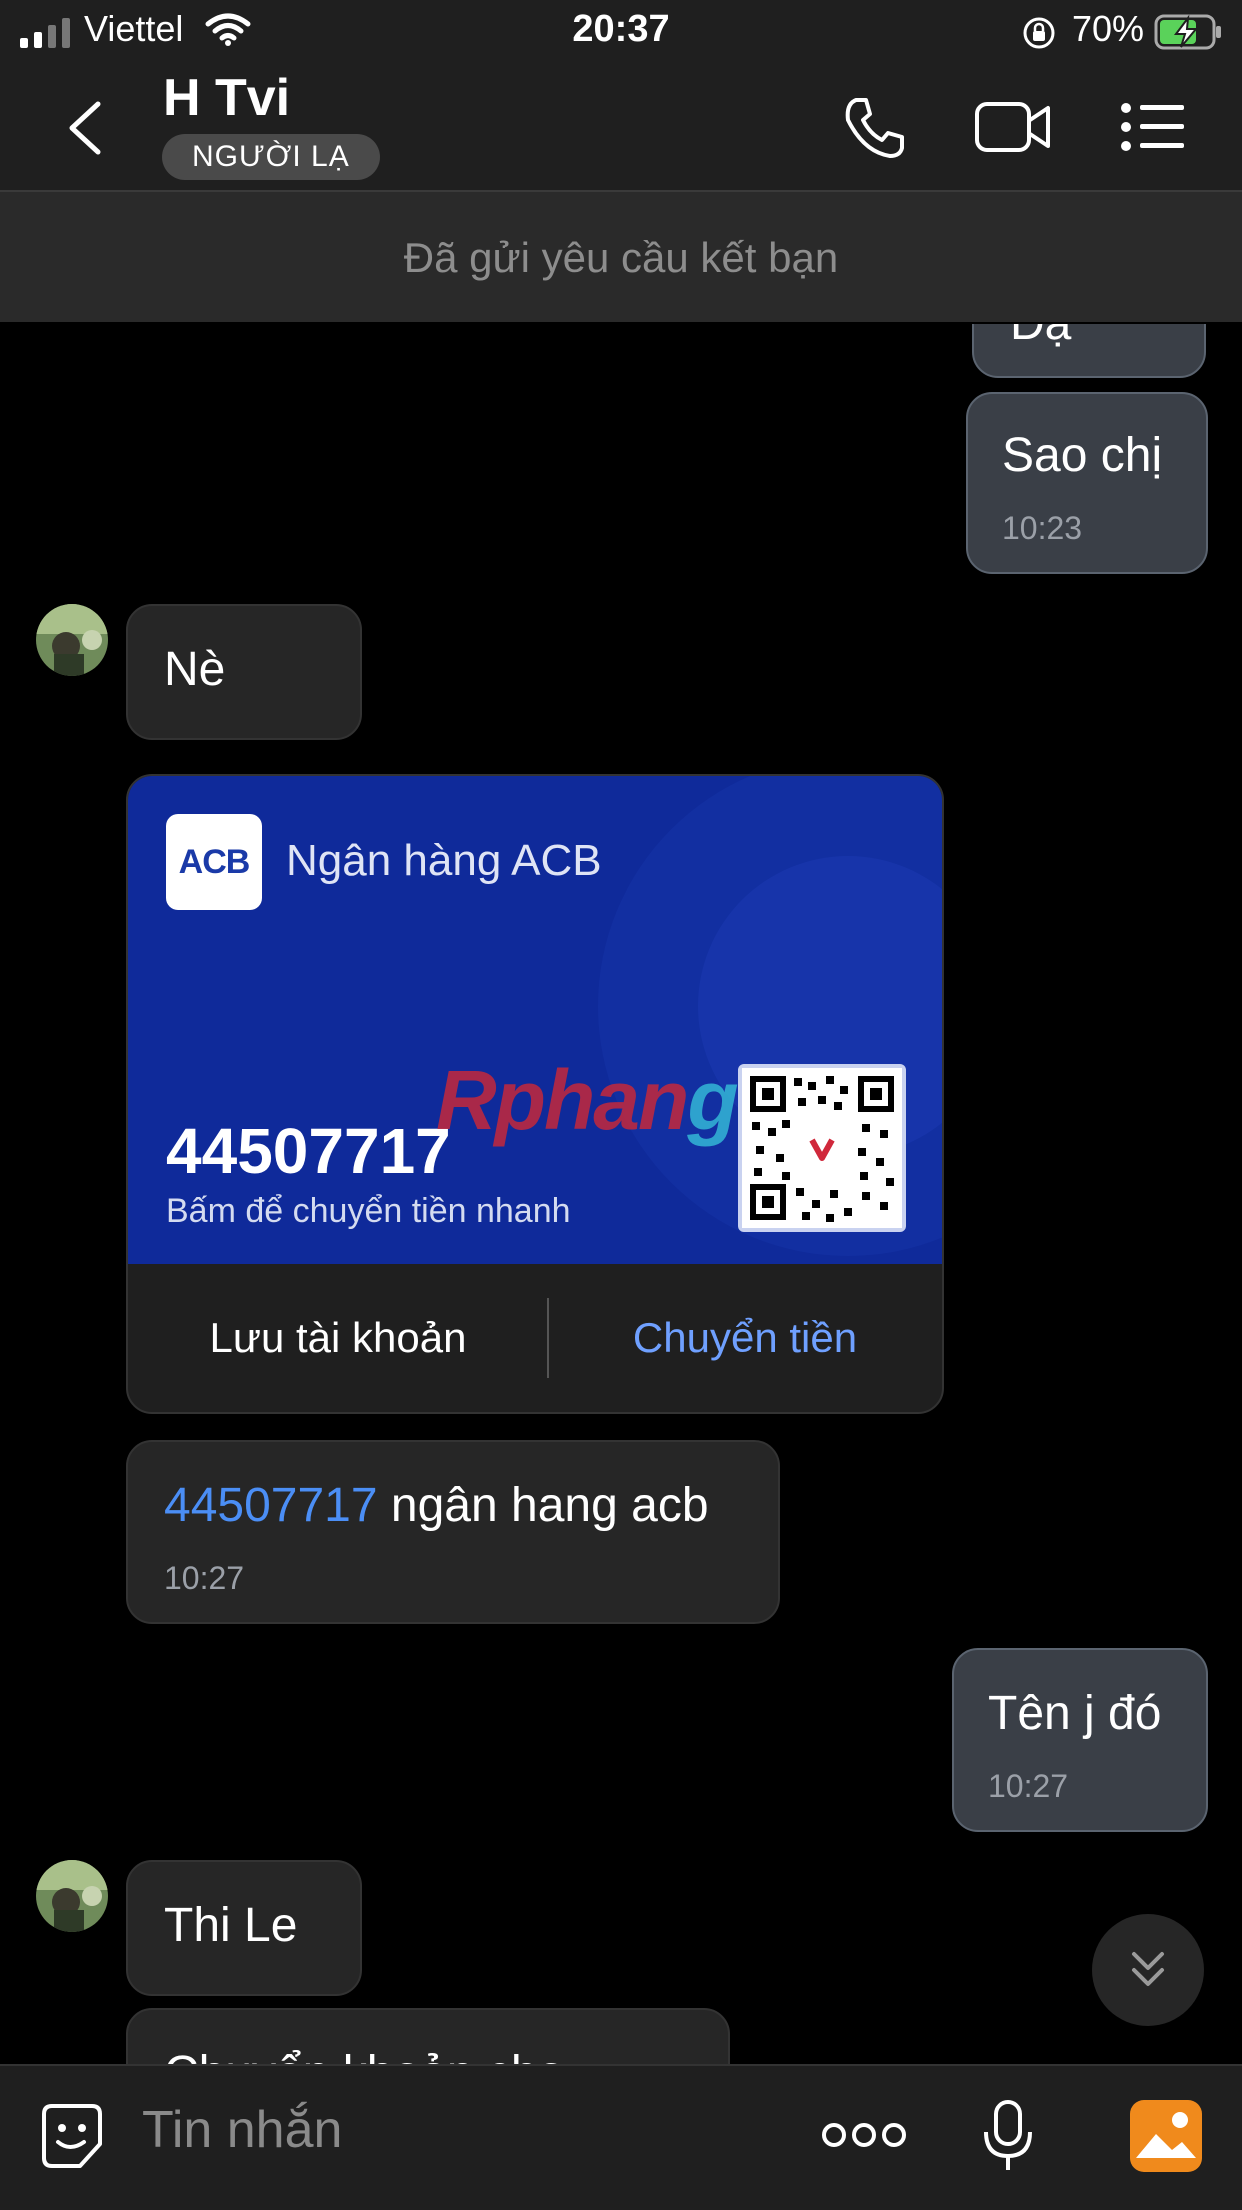 This screenshot has width=1242, height=2210. What do you see at coordinates (822, 1148) in the screenshot?
I see `qr-code` at bounding box center [822, 1148].